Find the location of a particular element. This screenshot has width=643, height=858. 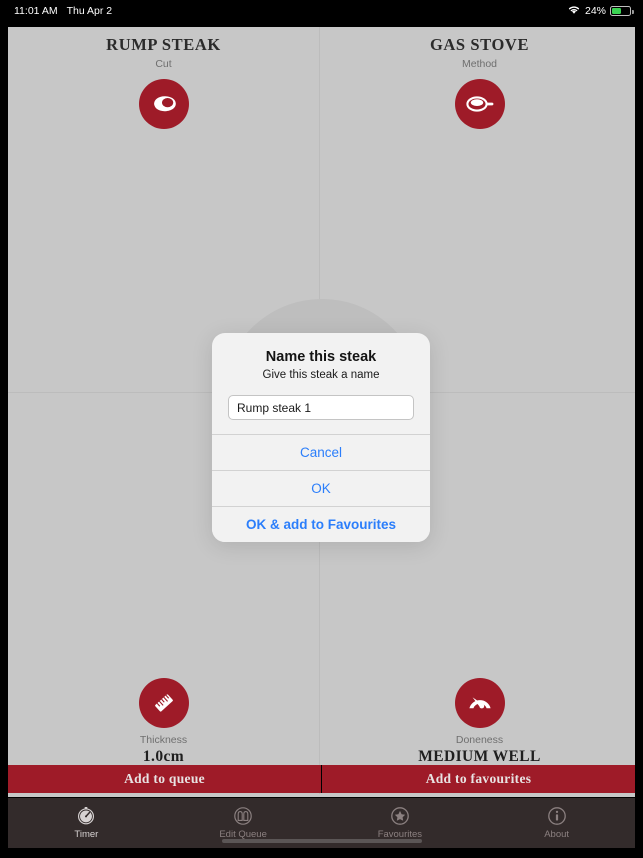

dialog-cancel-button: Cancel is located at coordinates (321, 452).